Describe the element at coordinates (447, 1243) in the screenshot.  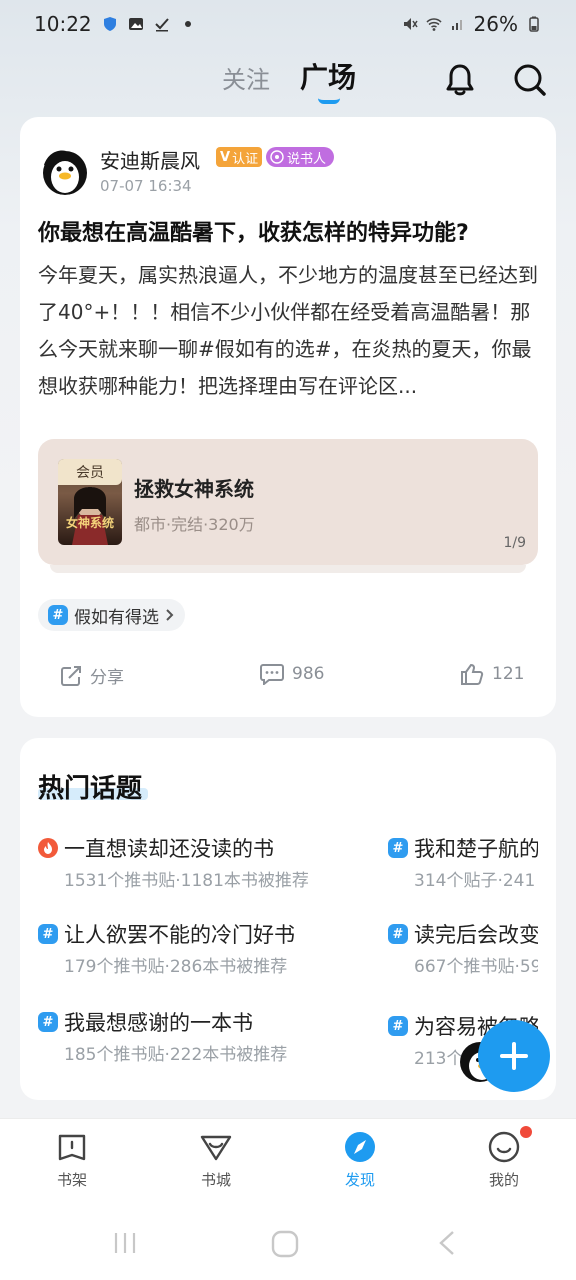
I see `back-icon` at that location.